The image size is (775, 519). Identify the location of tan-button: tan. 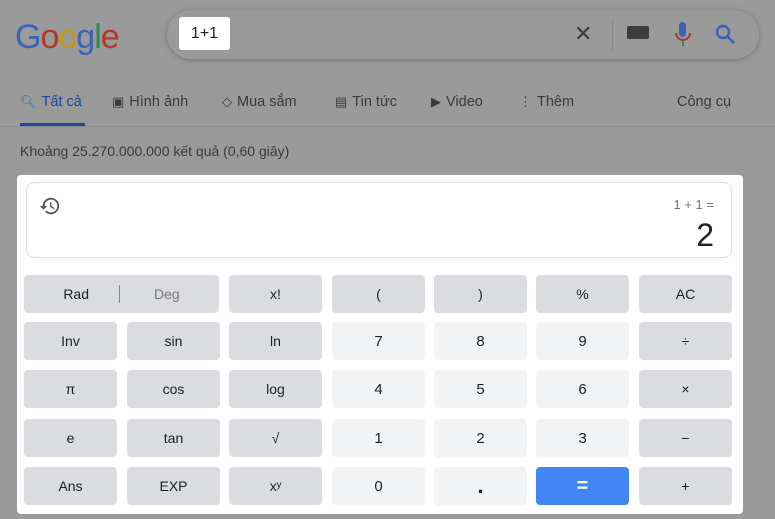
(173, 438).